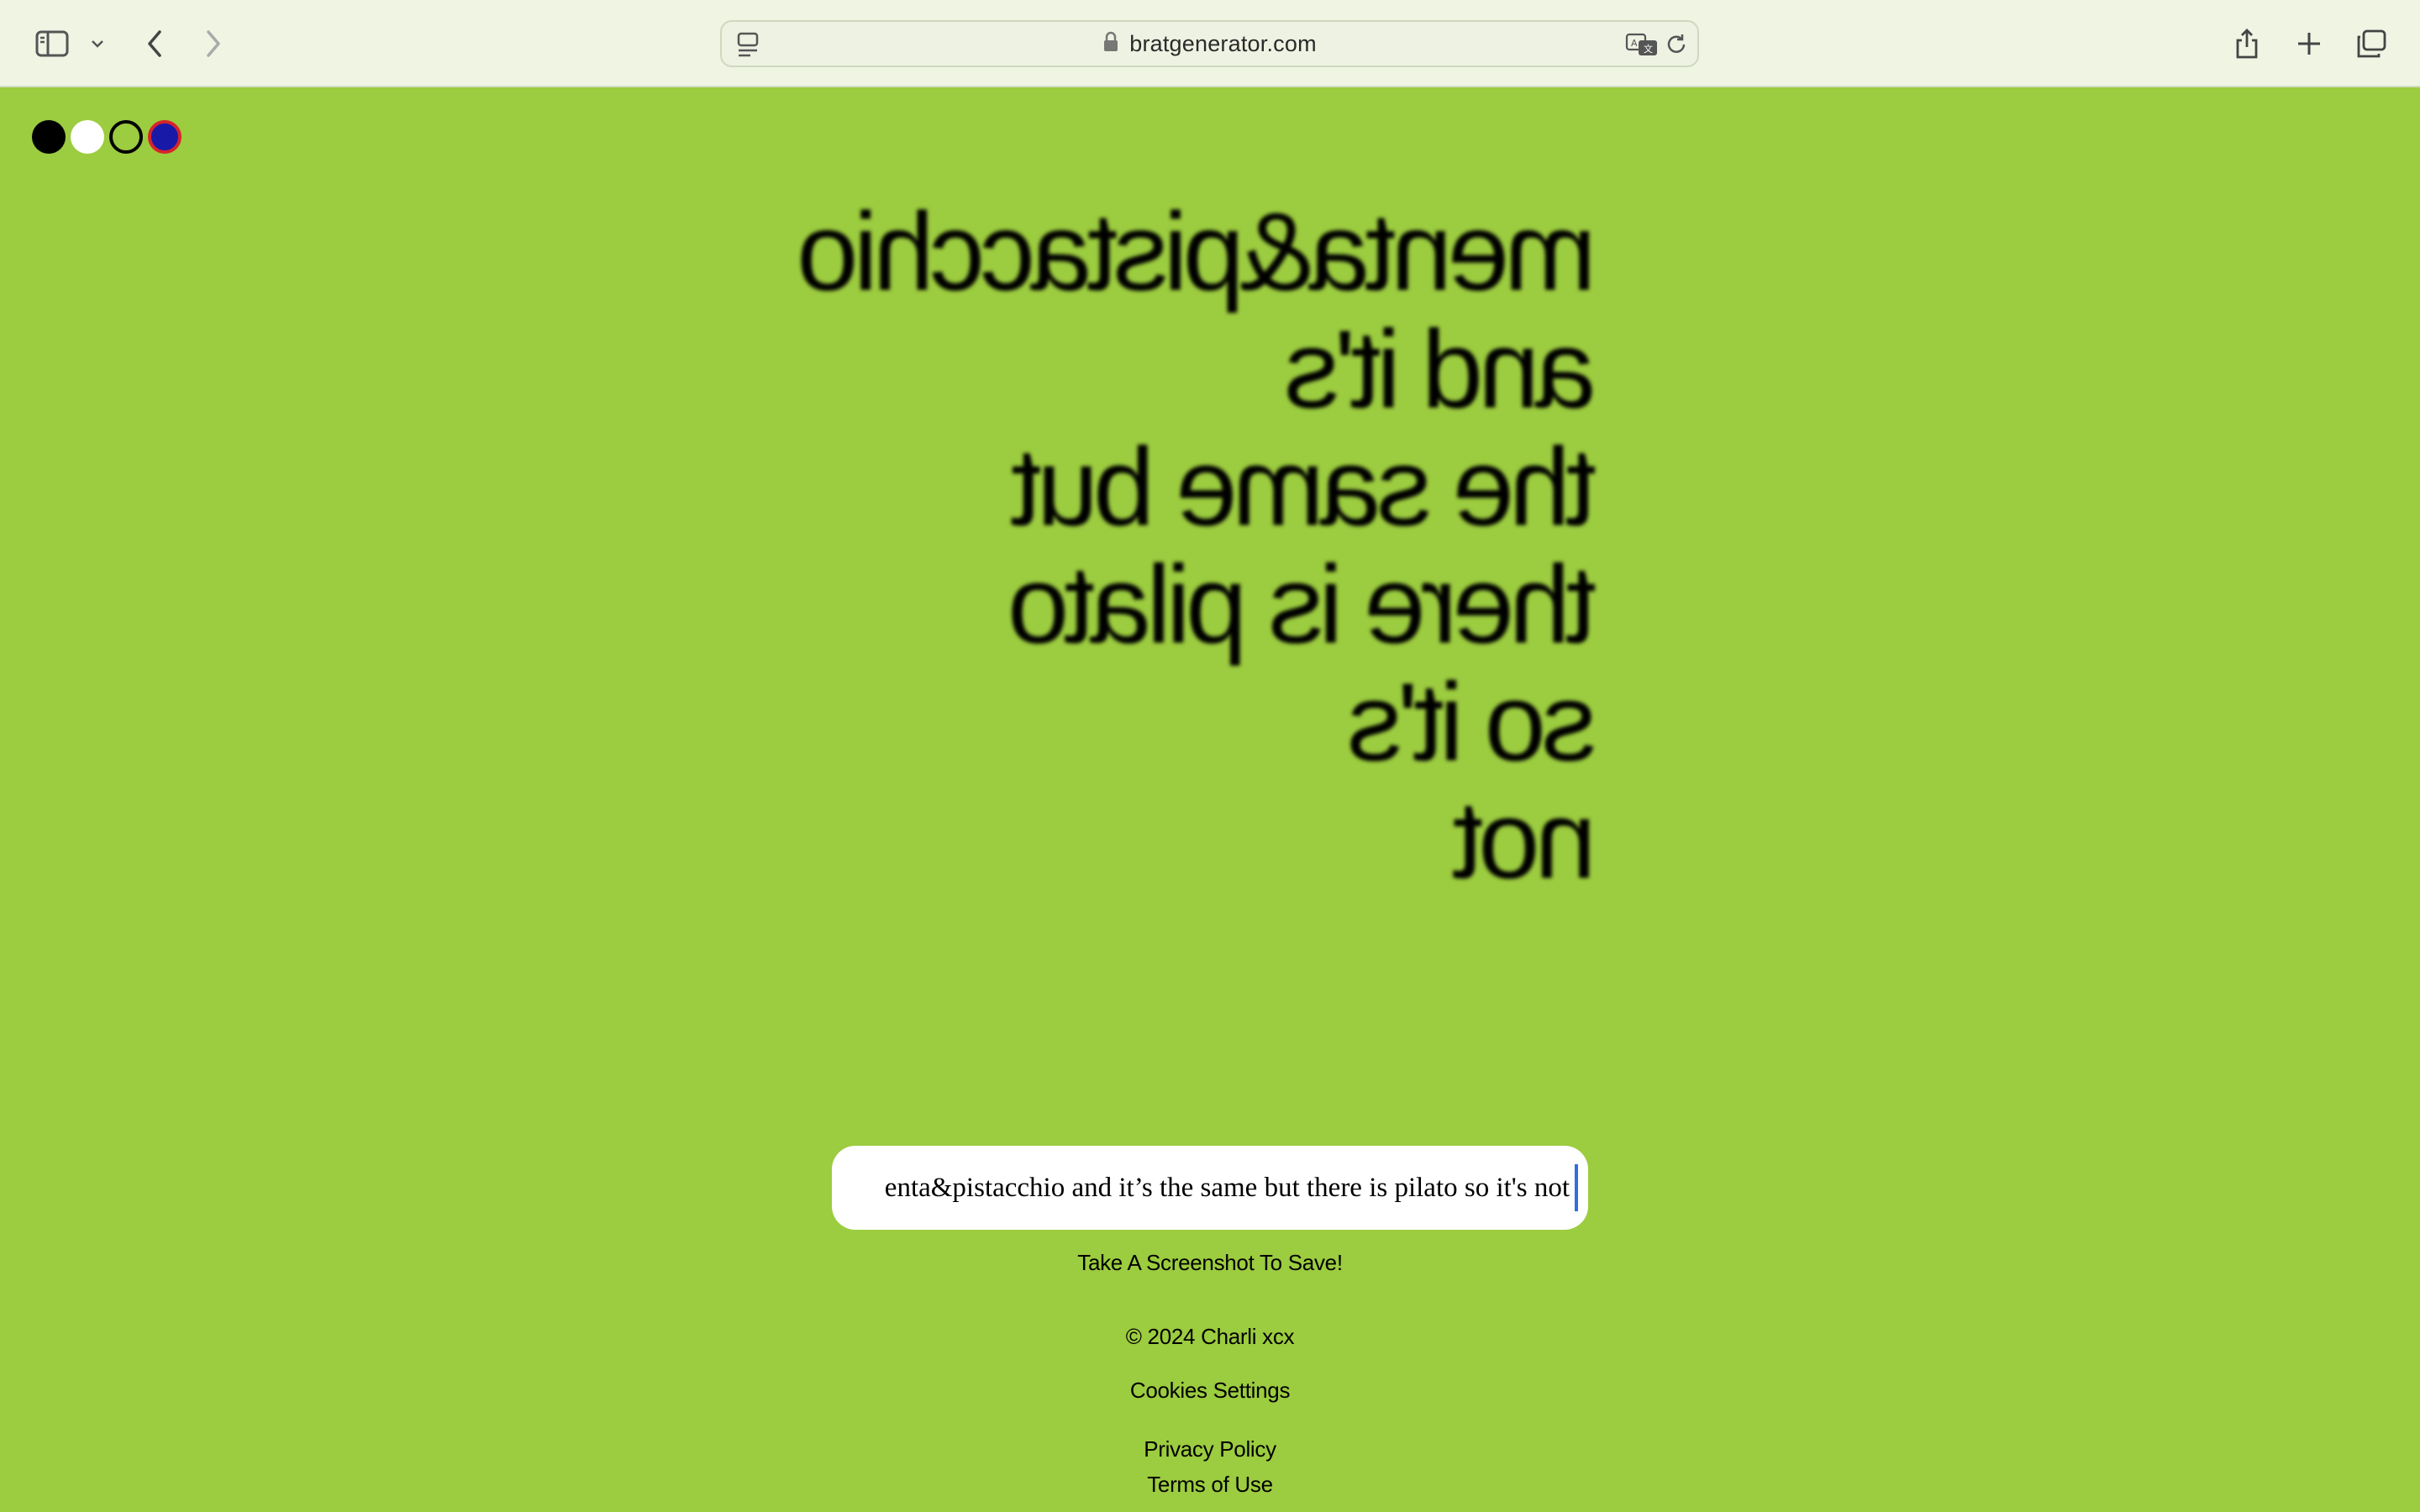 The width and height of the screenshot is (2420, 1512). What do you see at coordinates (1210, 1449) in the screenshot?
I see `privacy-policy-link: Privacy Policy` at bounding box center [1210, 1449].